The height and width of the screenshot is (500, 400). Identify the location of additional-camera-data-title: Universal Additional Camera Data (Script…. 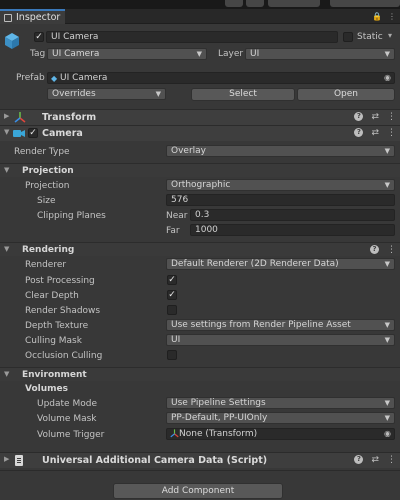
(155, 460).